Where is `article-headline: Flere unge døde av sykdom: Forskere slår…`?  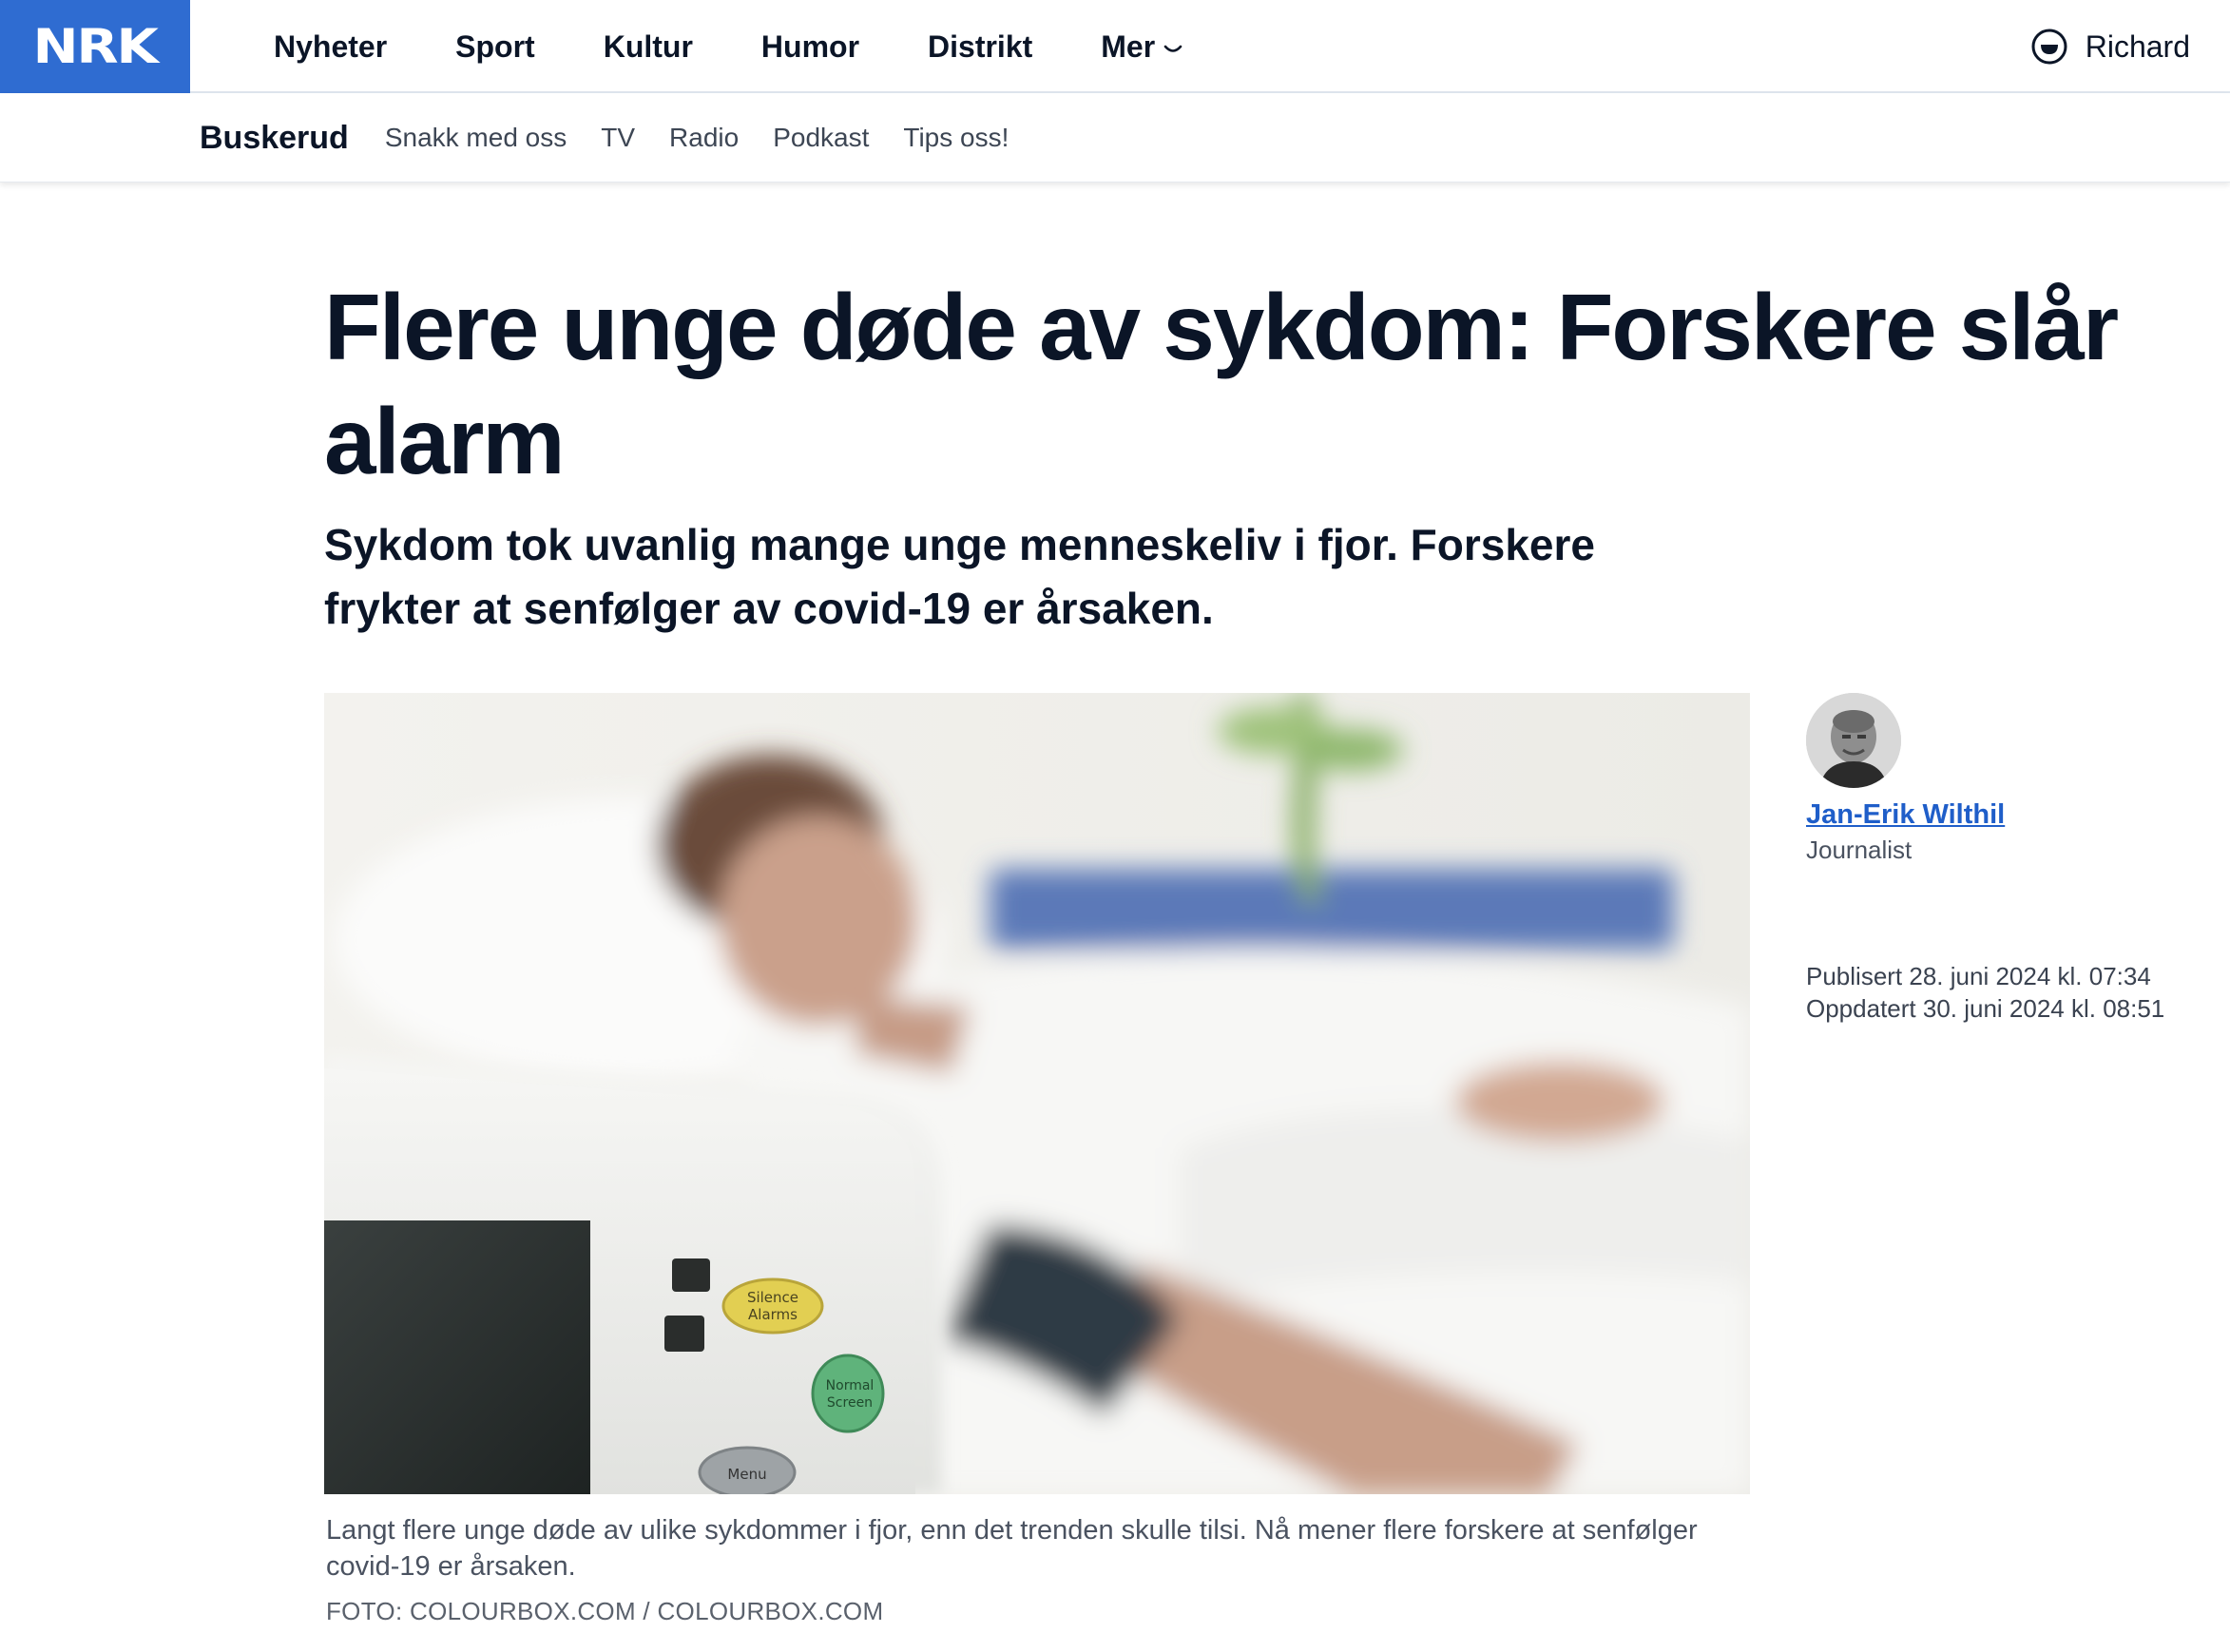
article-headline: Flere unge døde av sykdom: Forskere slår… is located at coordinates (1221, 384).